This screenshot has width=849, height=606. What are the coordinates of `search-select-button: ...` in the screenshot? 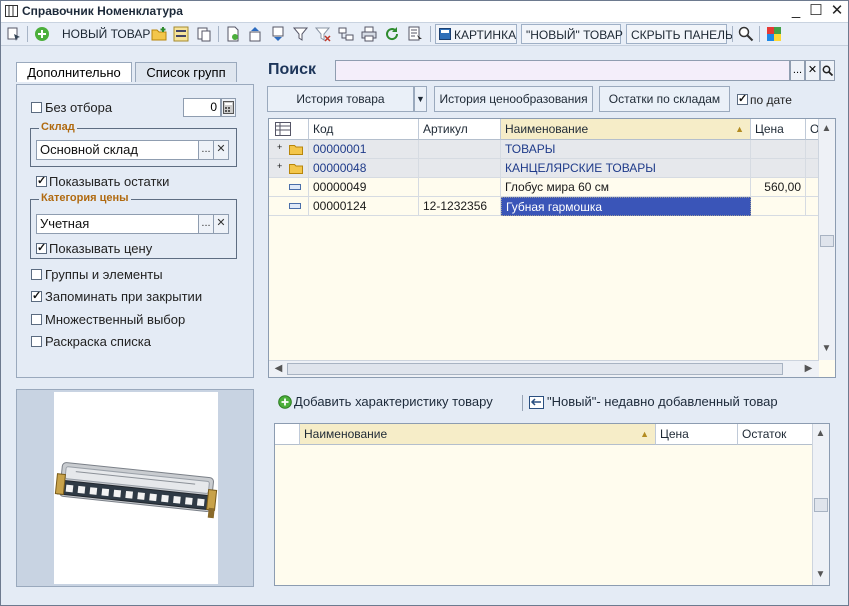 It's located at (797, 70).